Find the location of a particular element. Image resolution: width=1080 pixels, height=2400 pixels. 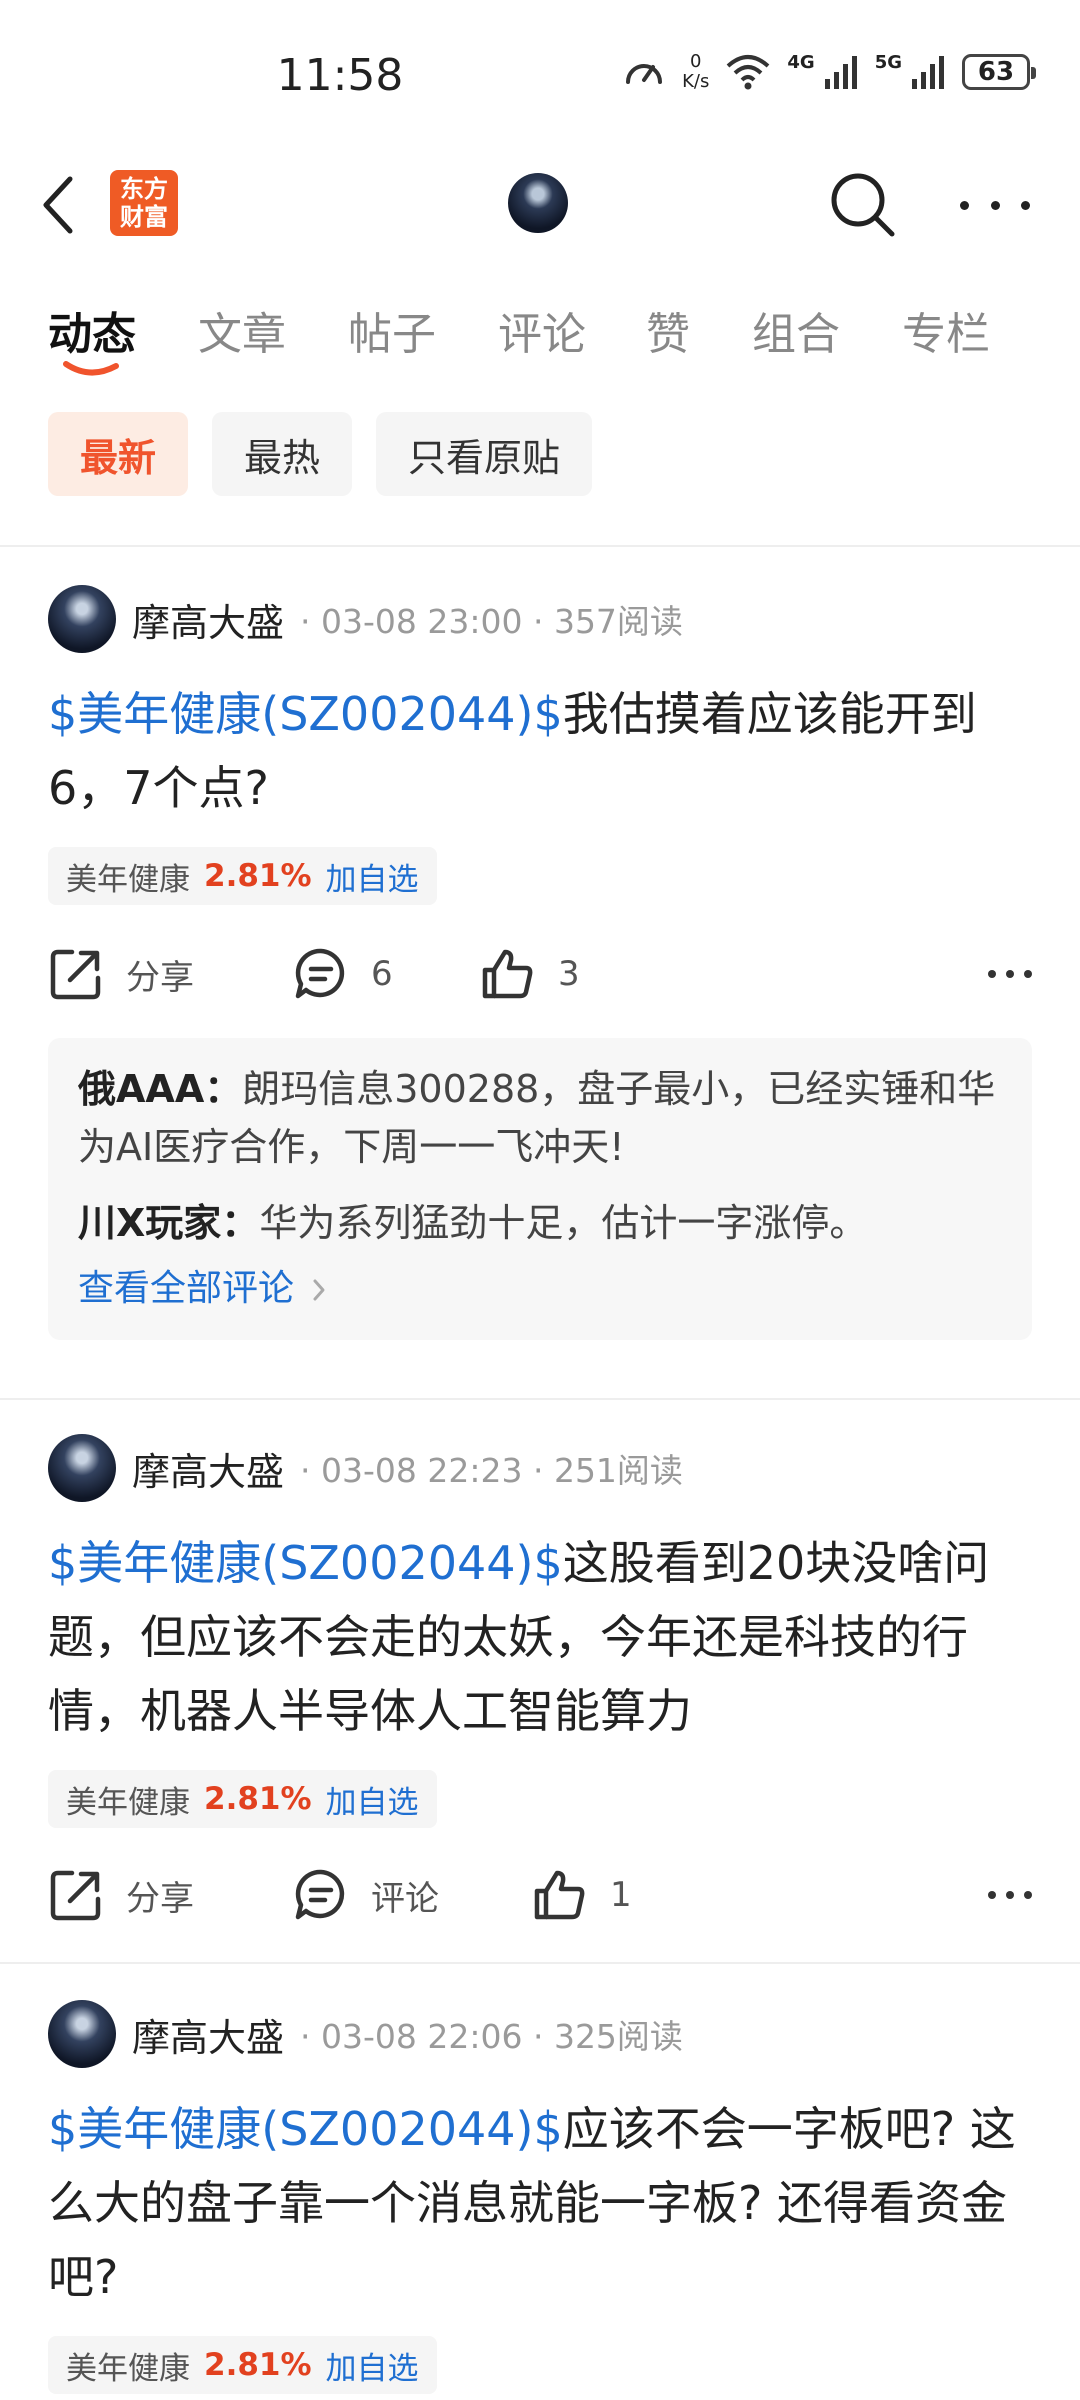

status-icons: 0 K/s 4G 5G 63 is located at coordinates (829, 72).